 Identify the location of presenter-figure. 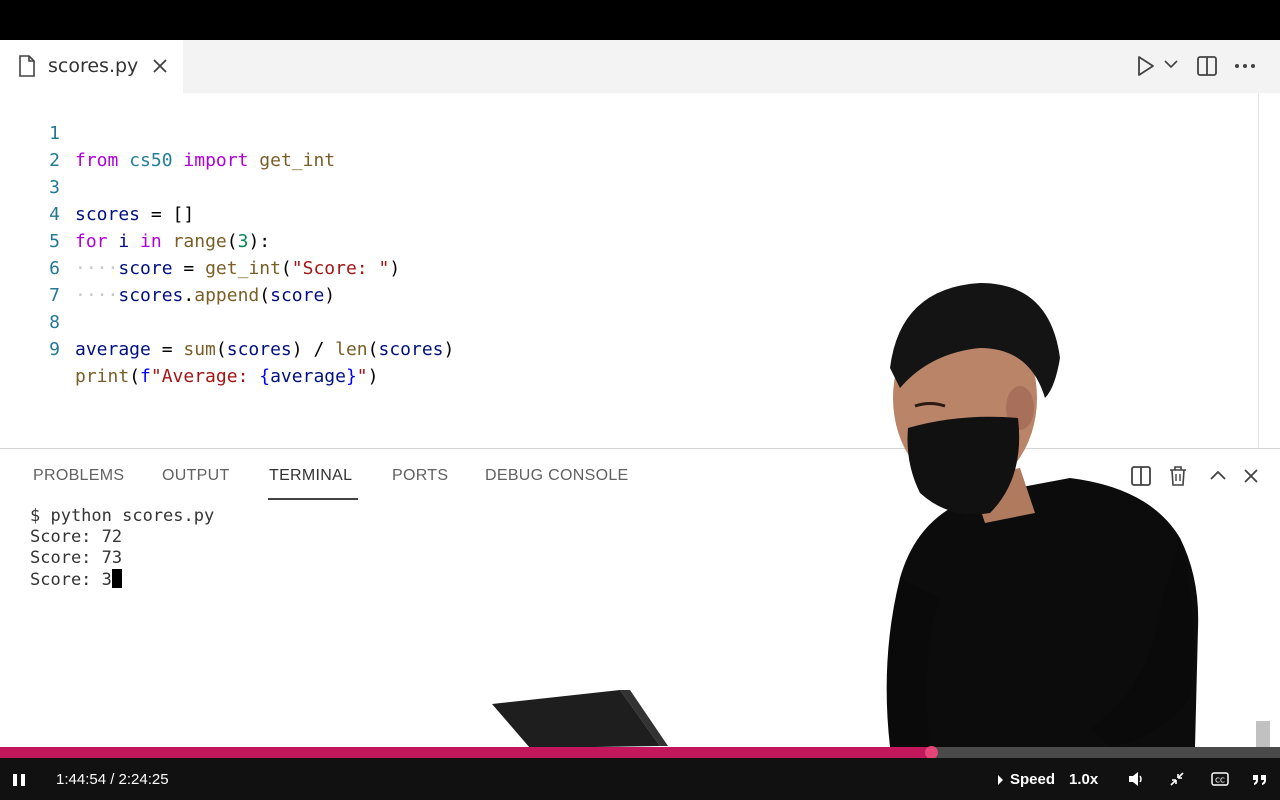
(1042, 515).